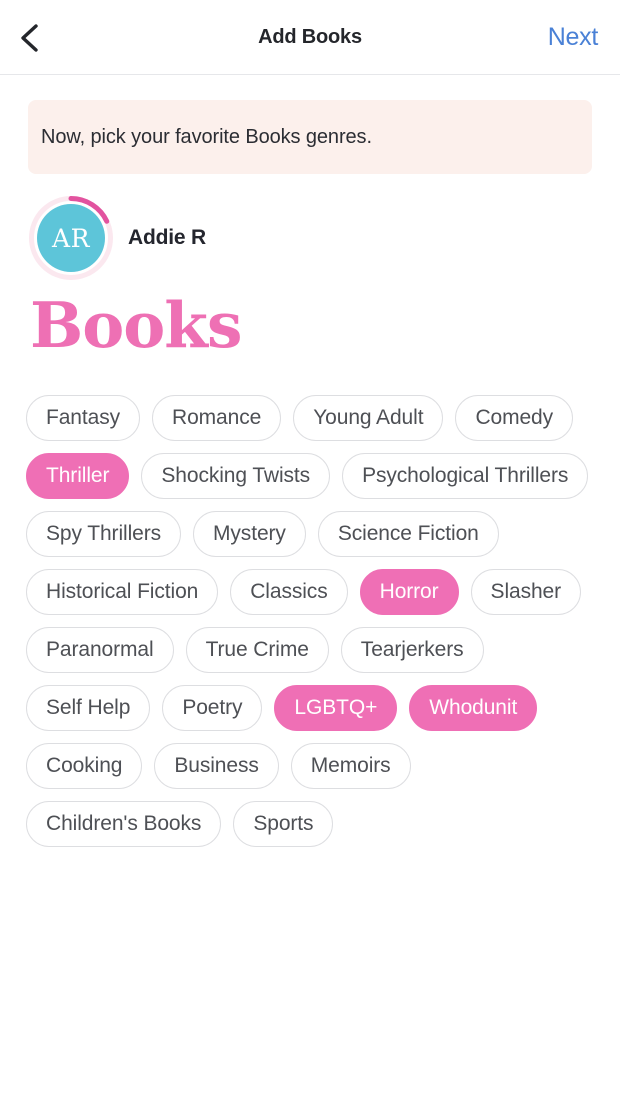 The image size is (620, 1103). I want to click on genre-chip-label: Shocking Twists, so click(236, 475).